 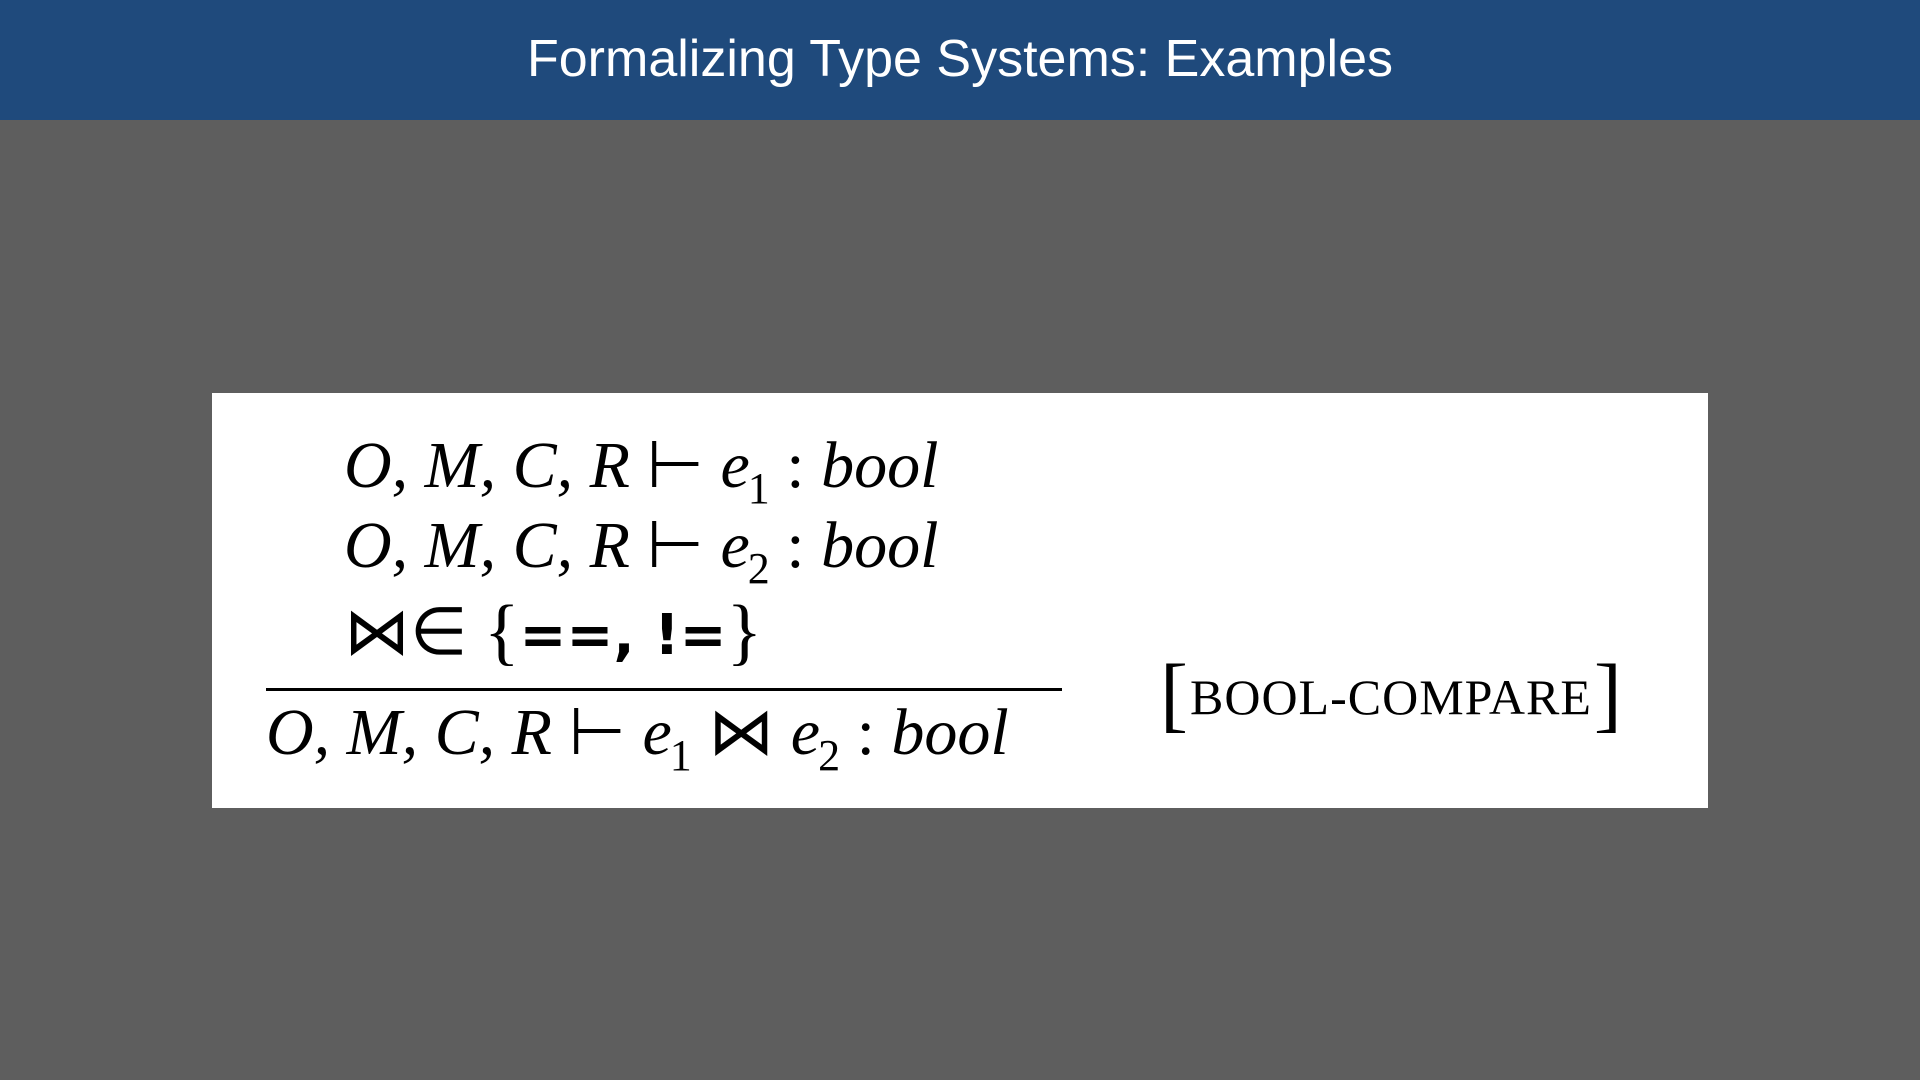 I want to click on close-brace: }, so click(x=744, y=632).